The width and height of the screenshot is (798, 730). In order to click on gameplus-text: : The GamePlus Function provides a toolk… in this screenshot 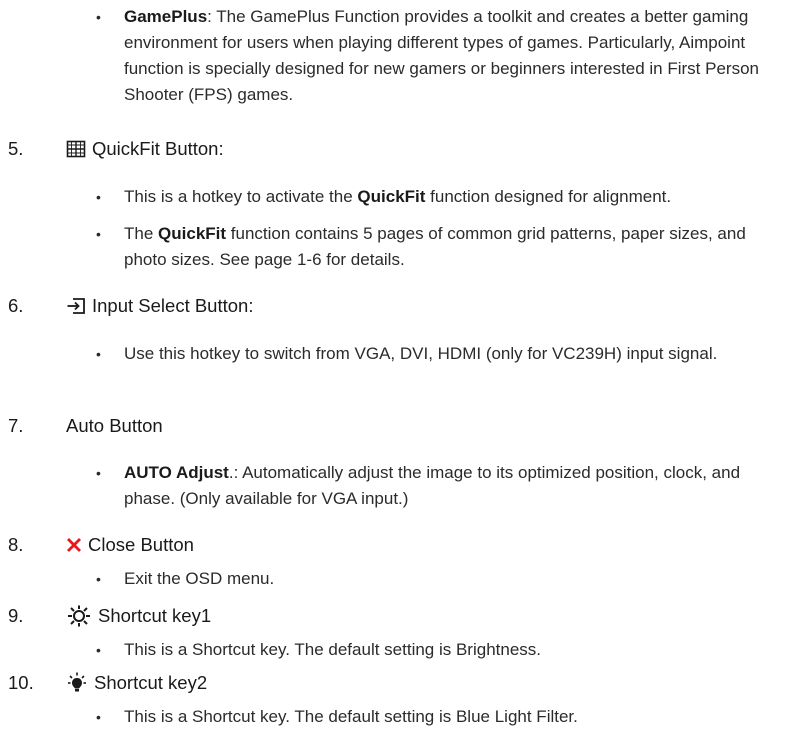, I will do `click(441, 55)`.